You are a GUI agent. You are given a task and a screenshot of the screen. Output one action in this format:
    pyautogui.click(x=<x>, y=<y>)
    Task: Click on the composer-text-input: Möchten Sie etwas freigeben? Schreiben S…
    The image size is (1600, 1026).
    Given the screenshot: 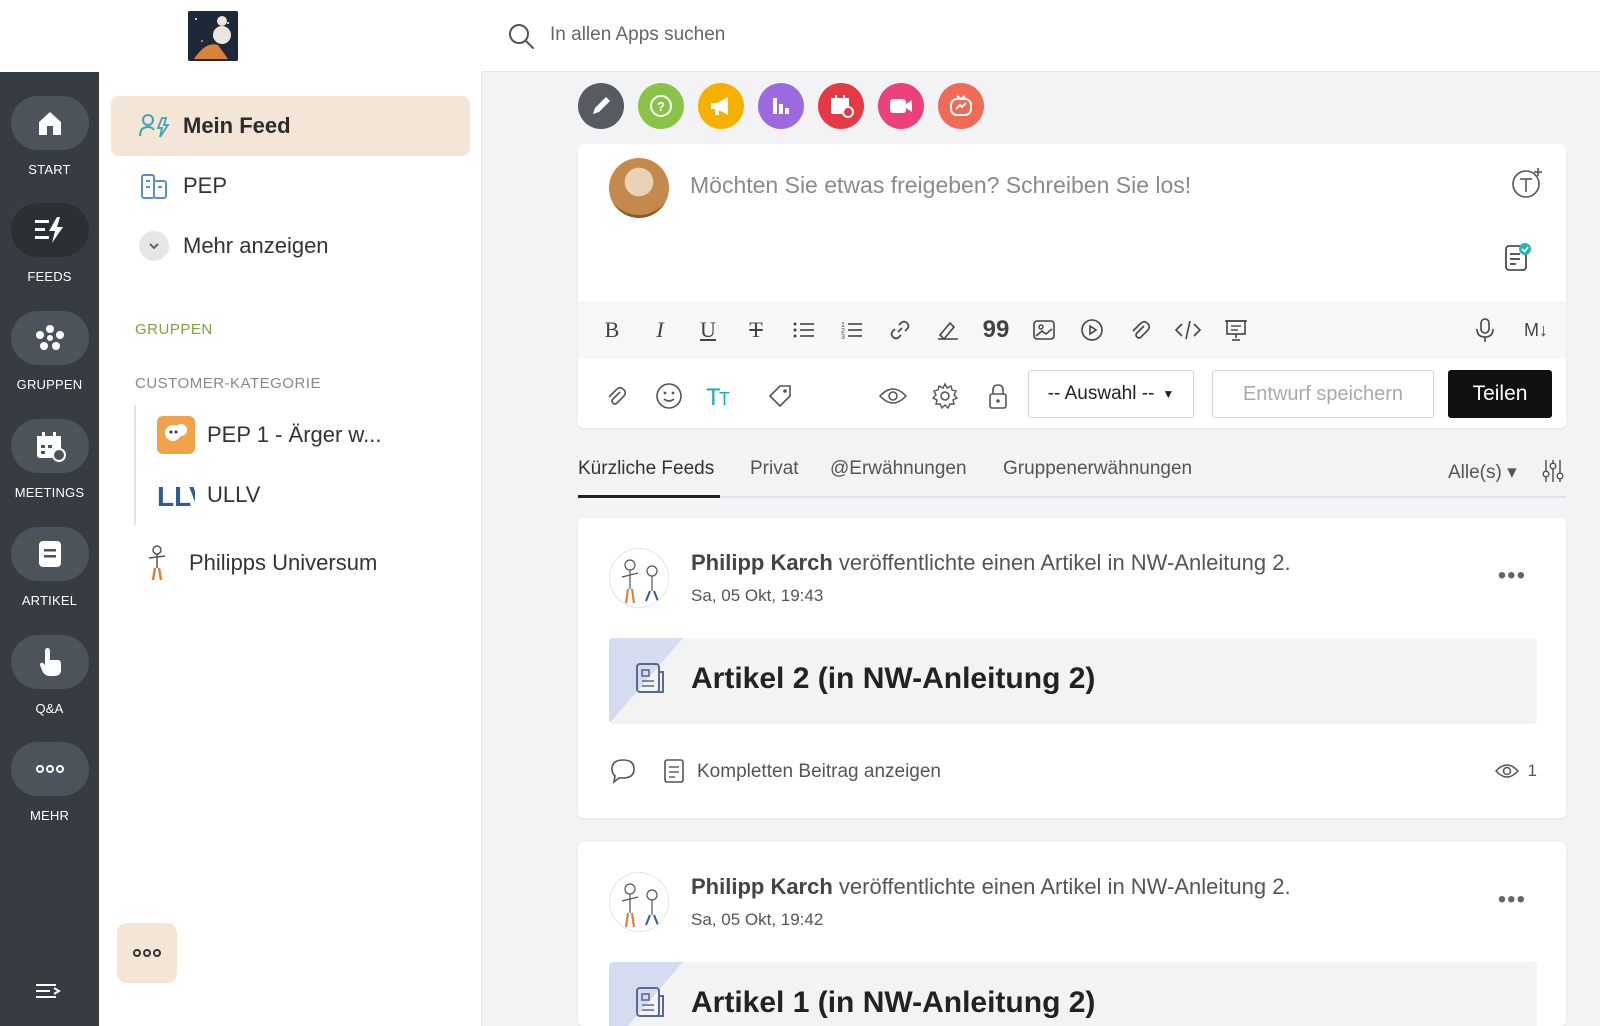 What is the action you would take?
    pyautogui.click(x=1090, y=185)
    